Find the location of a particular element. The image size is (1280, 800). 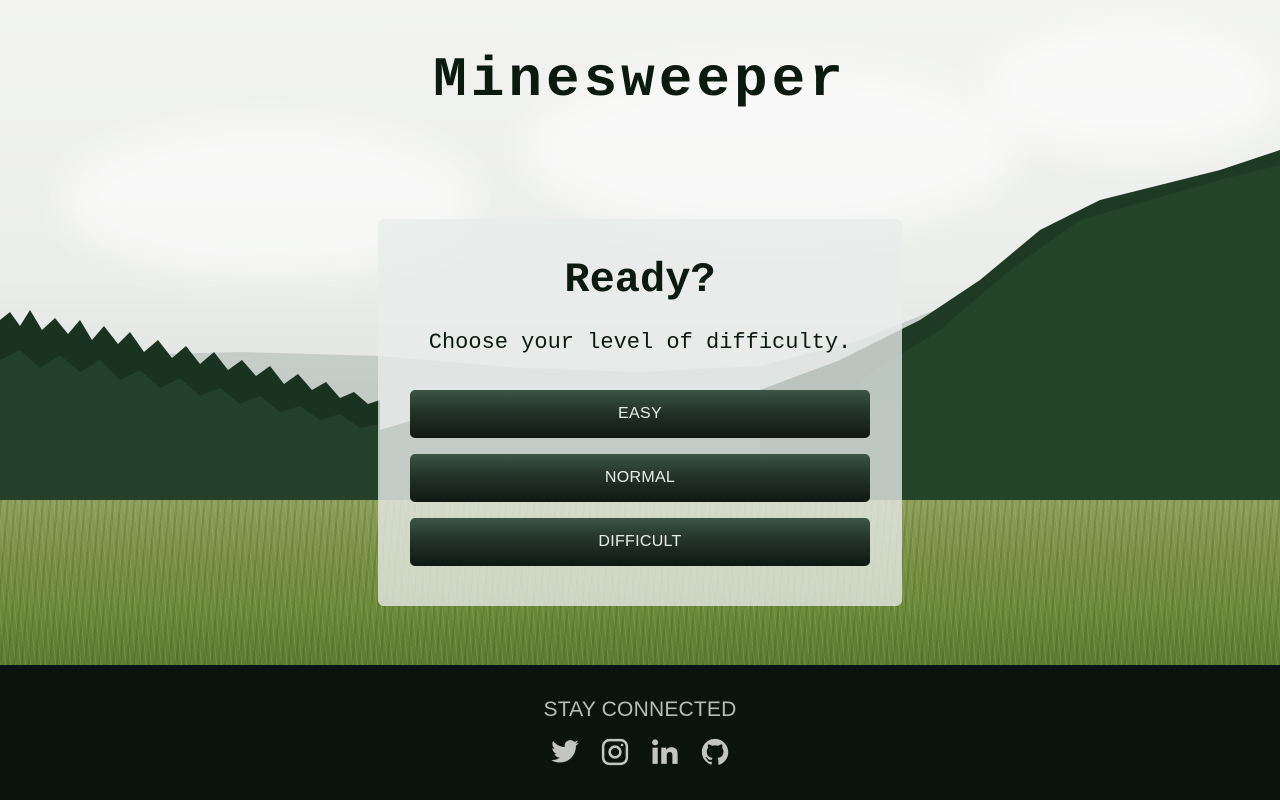

difficult-button: DIFFICULT is located at coordinates (640, 542).